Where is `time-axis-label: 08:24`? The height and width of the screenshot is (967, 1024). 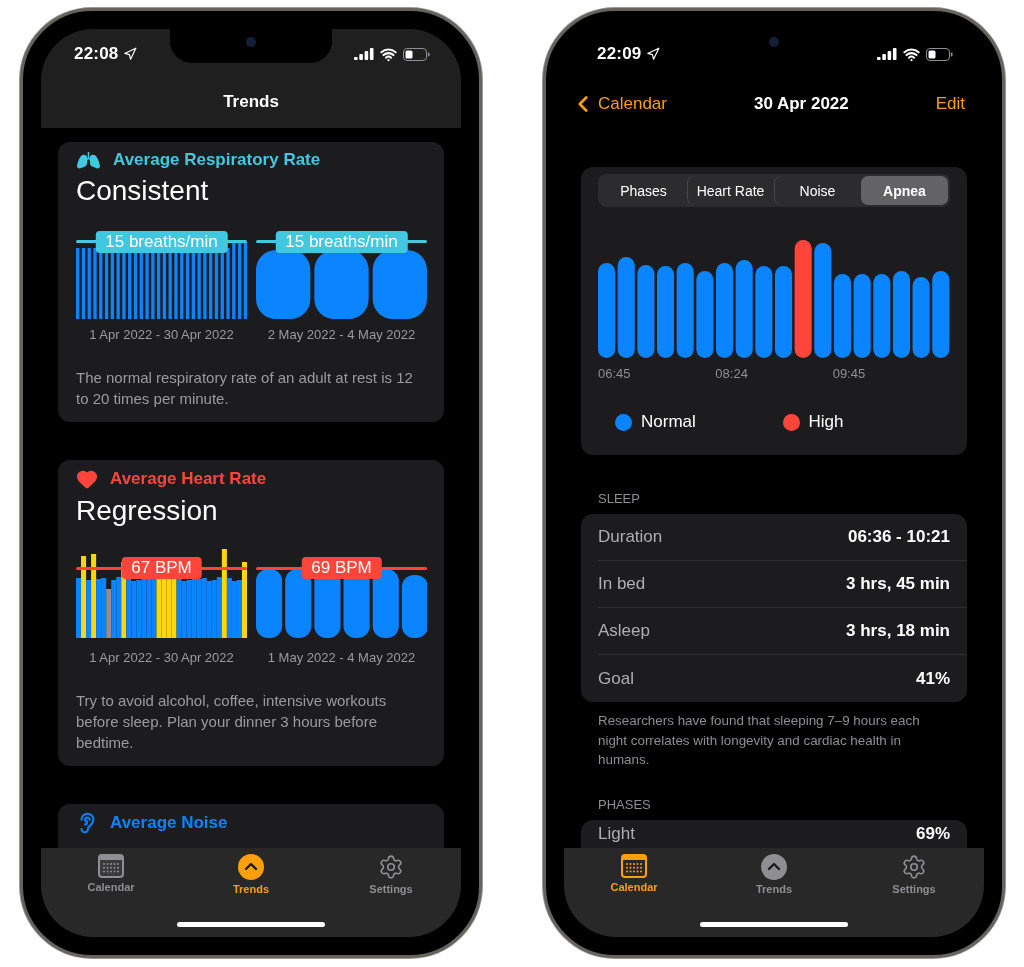
time-axis-label: 08:24 is located at coordinates (732, 373).